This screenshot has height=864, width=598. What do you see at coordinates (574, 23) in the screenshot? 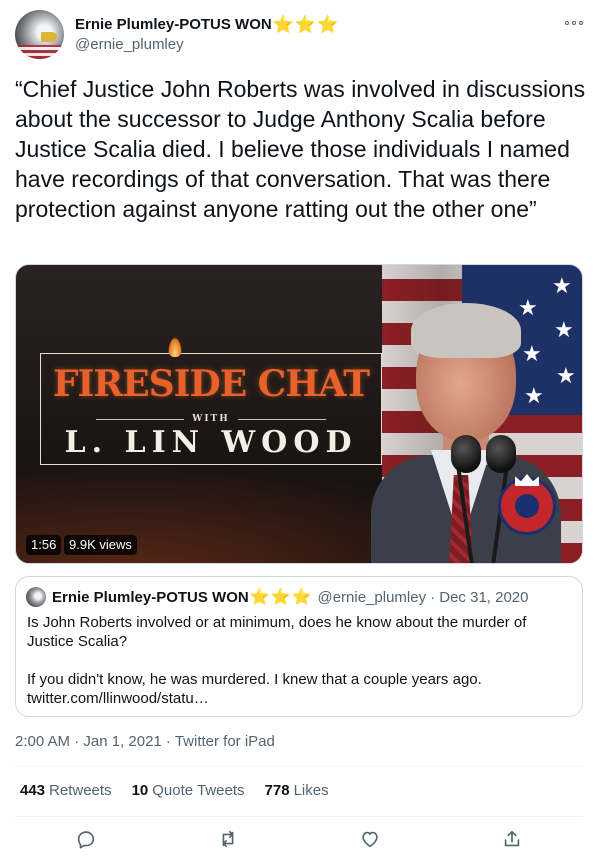
I see `more-icon` at bounding box center [574, 23].